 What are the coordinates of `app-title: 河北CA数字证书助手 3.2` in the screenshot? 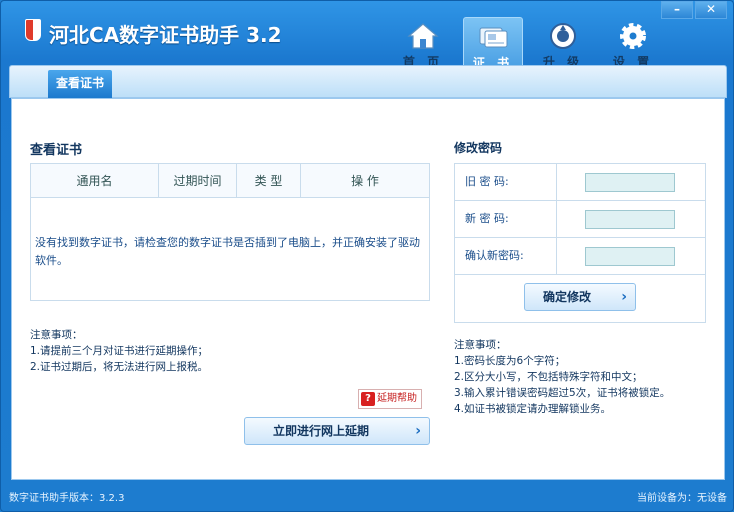 It's located at (165, 35).